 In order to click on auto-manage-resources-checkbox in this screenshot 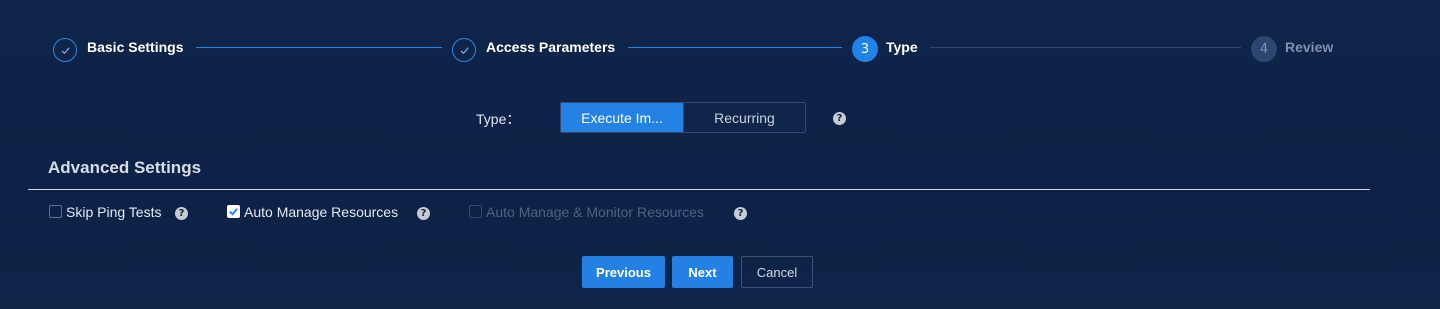, I will do `click(233, 211)`.